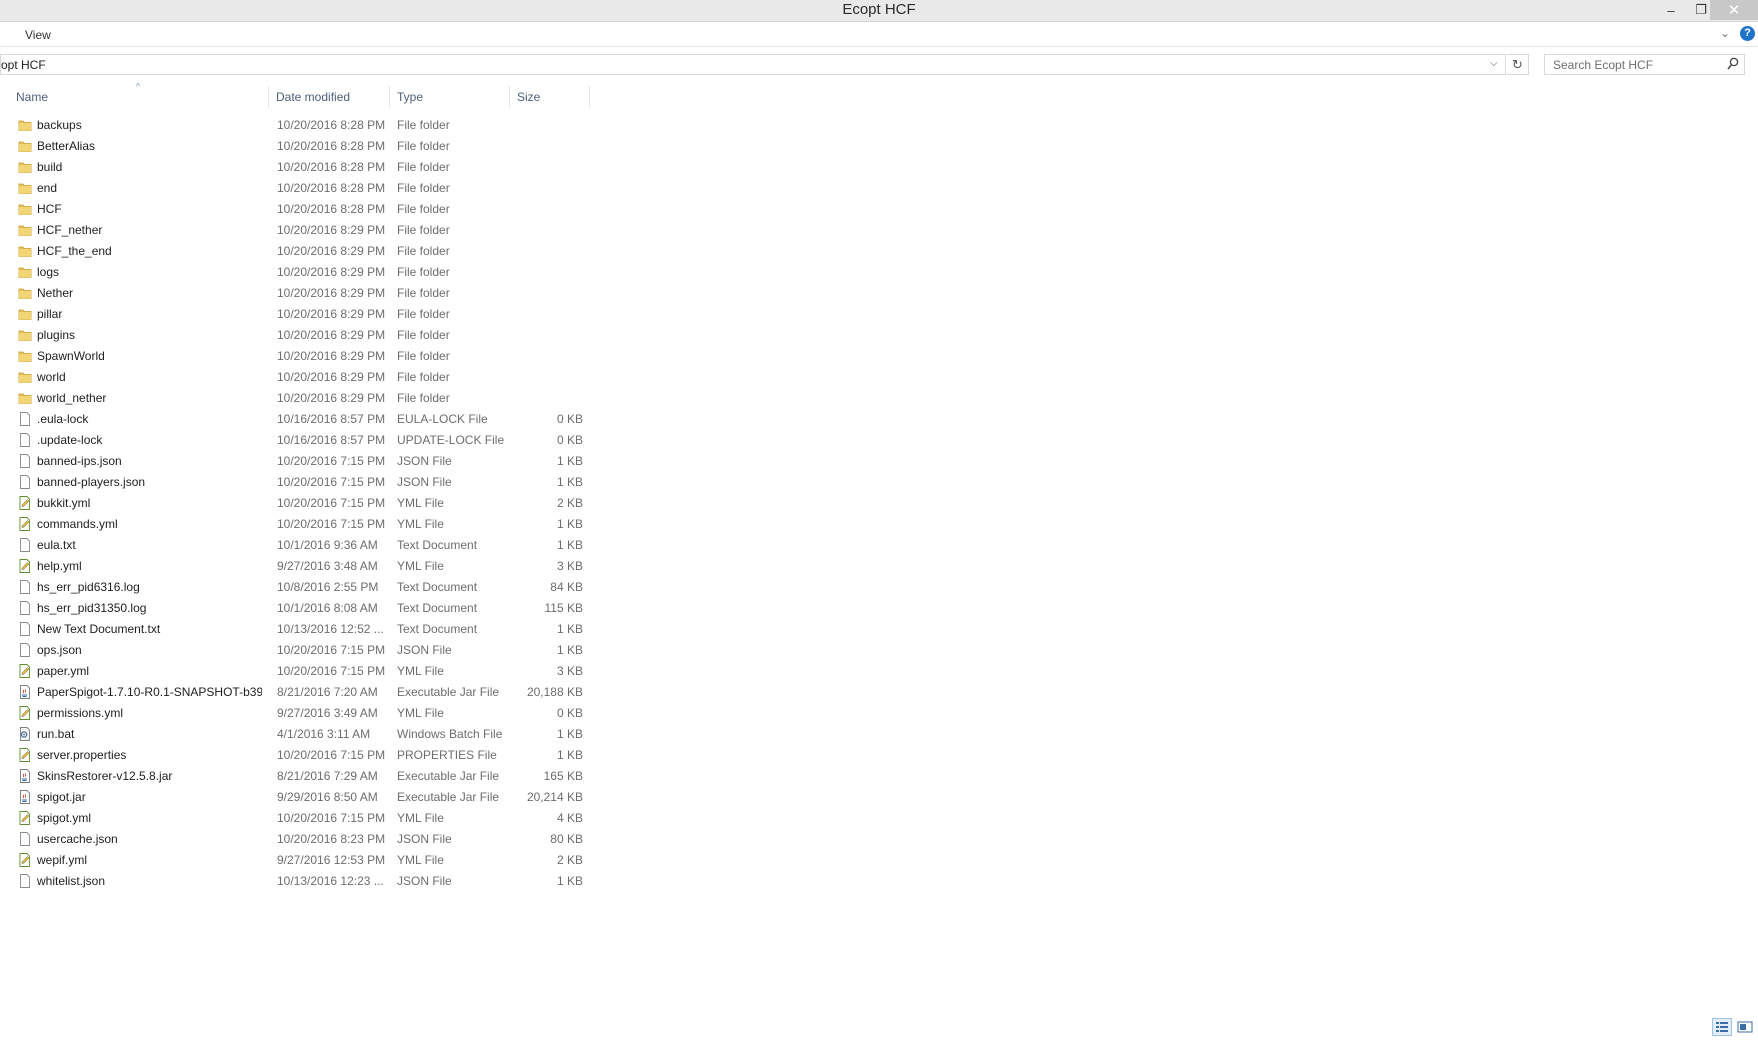 The height and width of the screenshot is (1040, 1758). I want to click on address-path: opt HCF, so click(23, 65).